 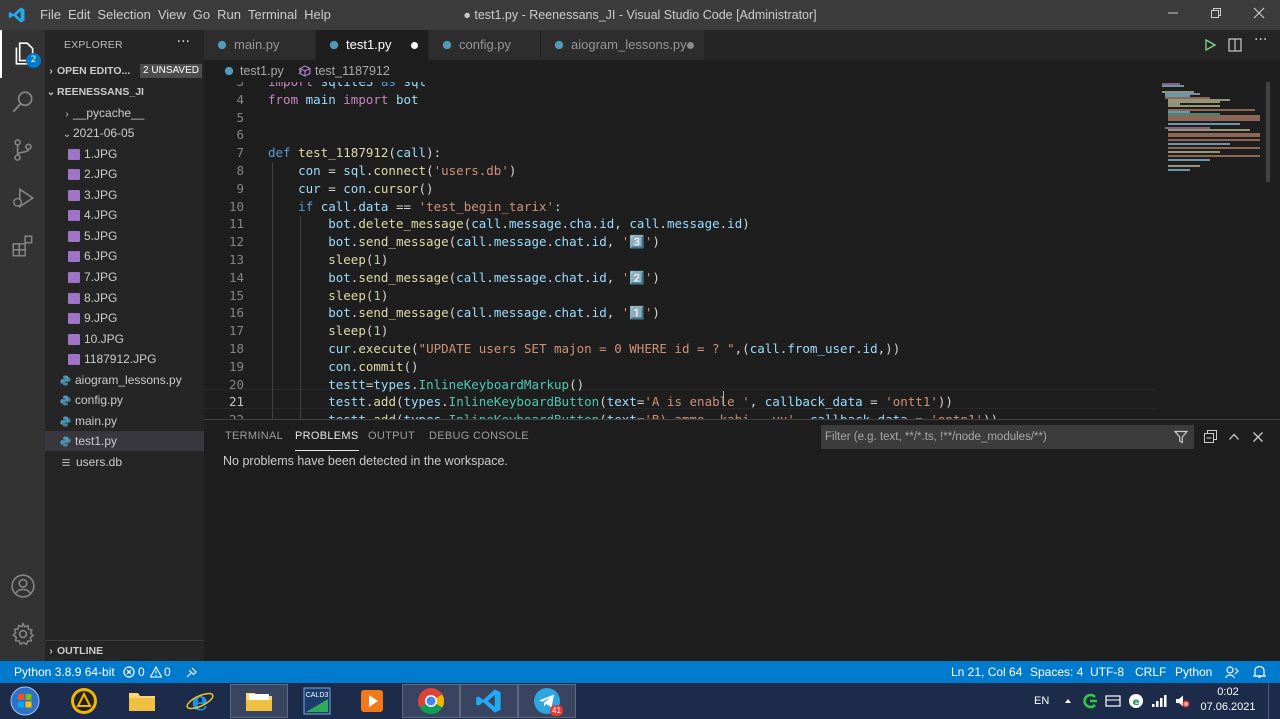 What do you see at coordinates (1259, 672) in the screenshot?
I see `bell-icon` at bounding box center [1259, 672].